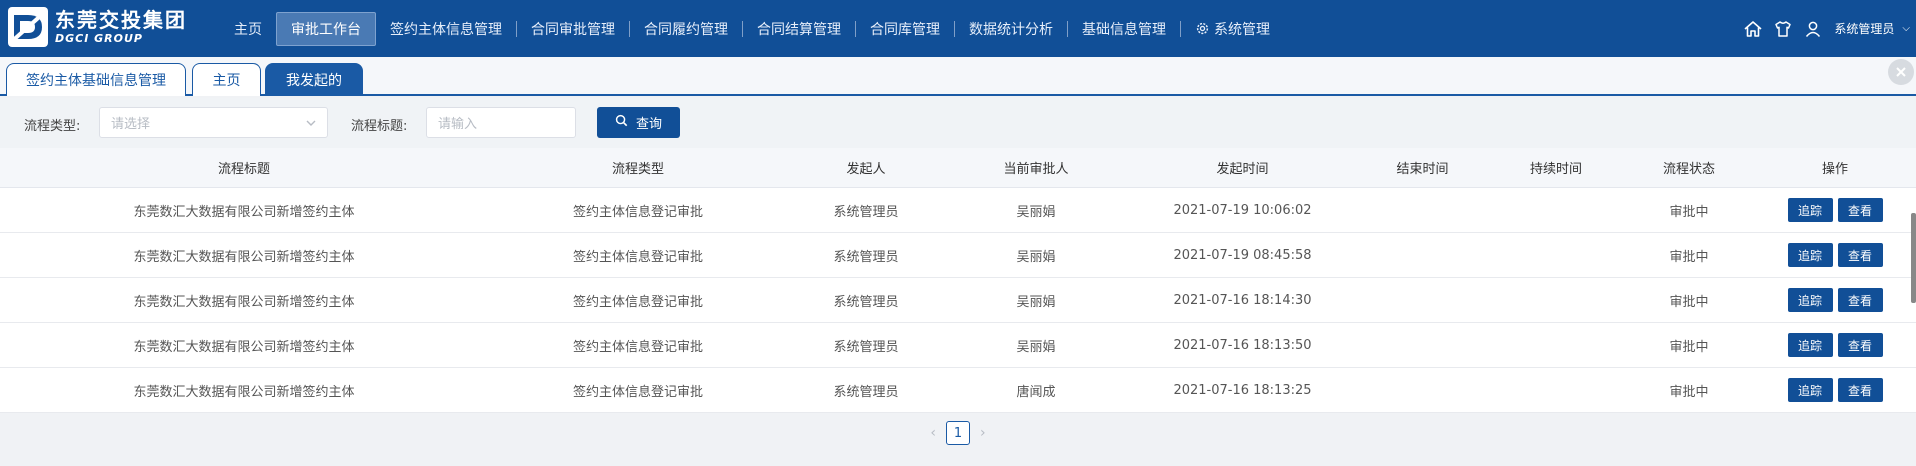 This screenshot has width=1916, height=466. I want to click on nav-item-data-statistics: 数据统计分析, so click(1011, 28).